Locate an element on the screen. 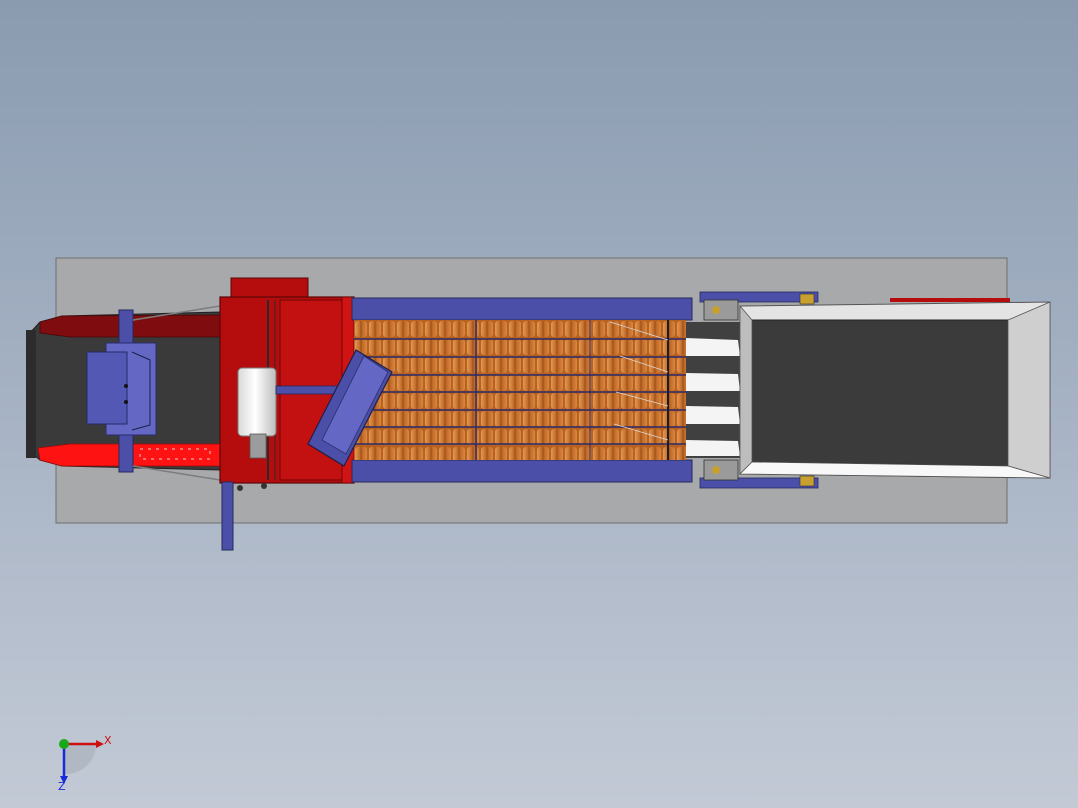  guide-channels is located at coordinates (713, 390).